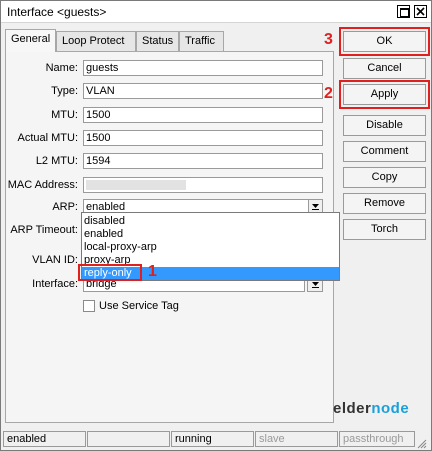  What do you see at coordinates (203, 68) in the screenshot?
I see `name-input: guests` at bounding box center [203, 68].